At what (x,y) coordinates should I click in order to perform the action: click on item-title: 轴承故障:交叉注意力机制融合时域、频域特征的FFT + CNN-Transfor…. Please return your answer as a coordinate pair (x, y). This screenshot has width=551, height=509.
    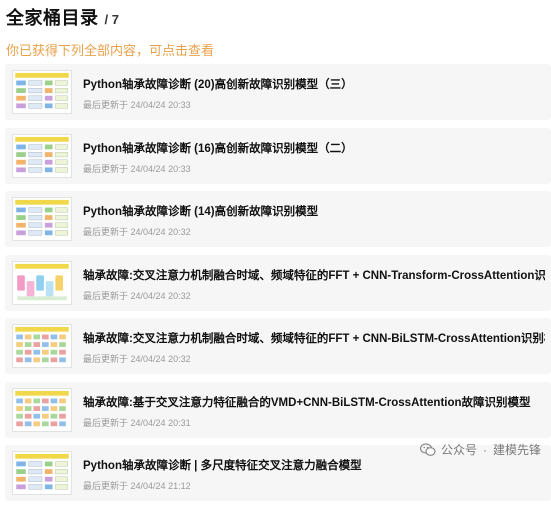
    Looking at the image, I should click on (314, 275).